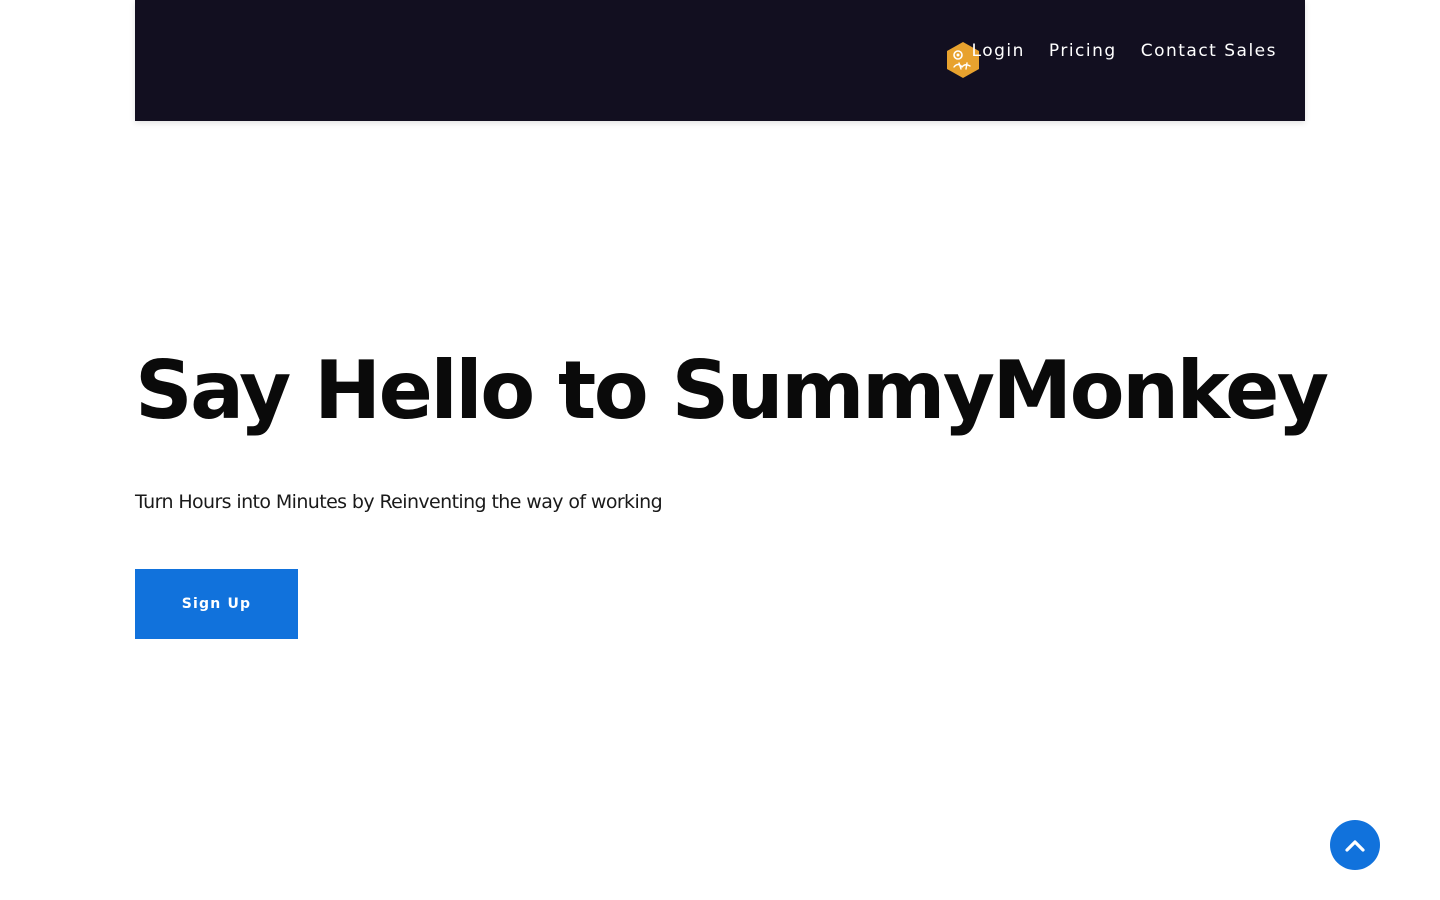 This screenshot has height=900, width=1440. Describe the element at coordinates (1209, 51) in the screenshot. I see `nav-contact-sales-link: Contact Sales` at that location.